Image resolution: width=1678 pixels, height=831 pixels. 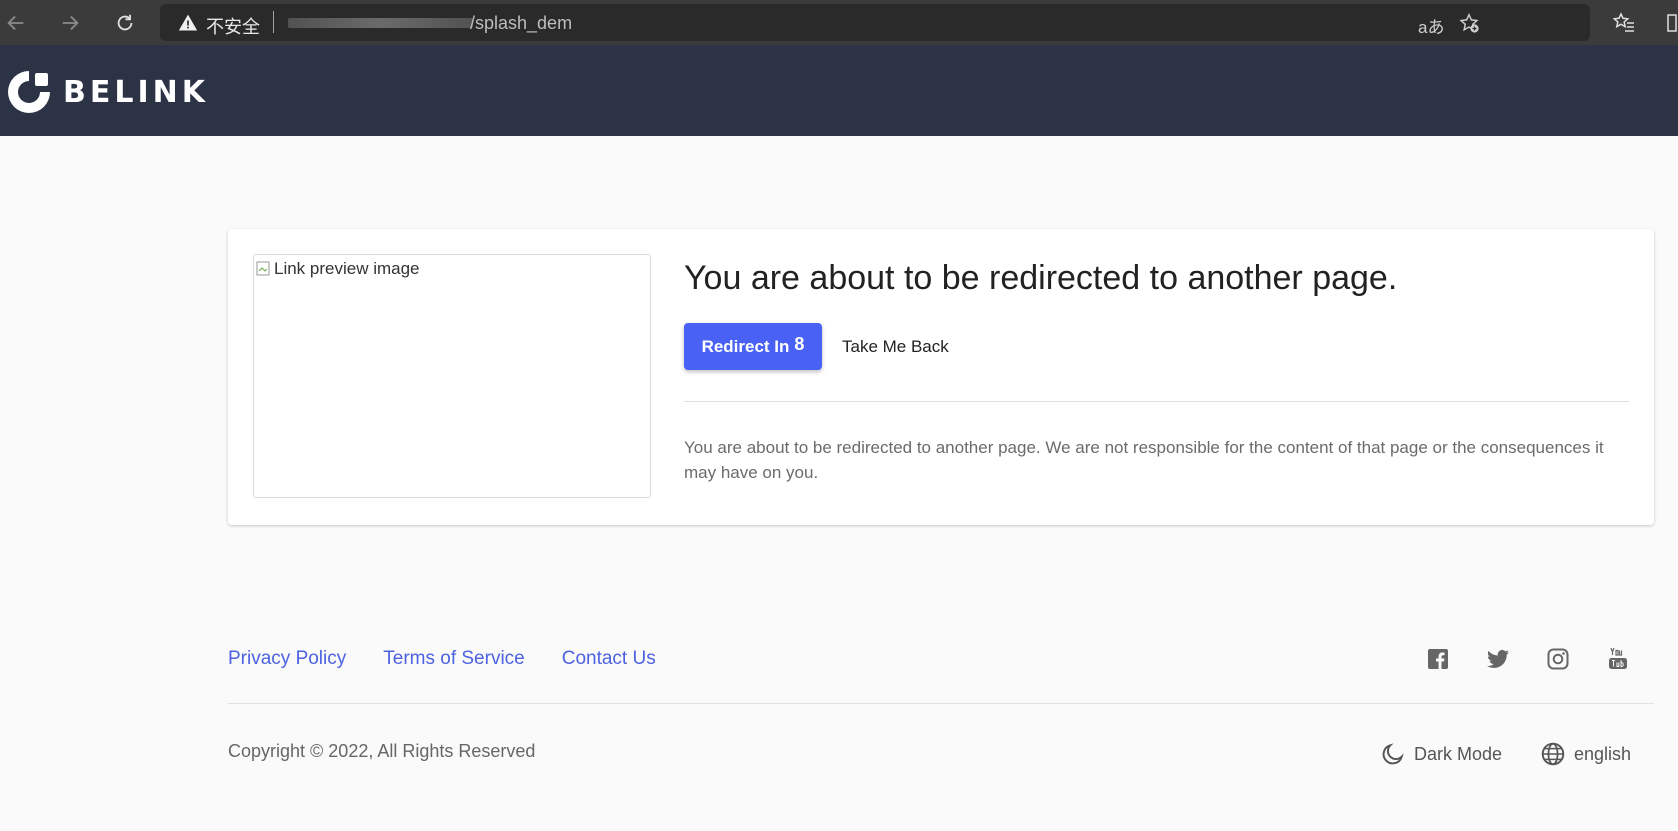 What do you see at coordinates (1393, 754) in the screenshot?
I see `moon-icon` at bounding box center [1393, 754].